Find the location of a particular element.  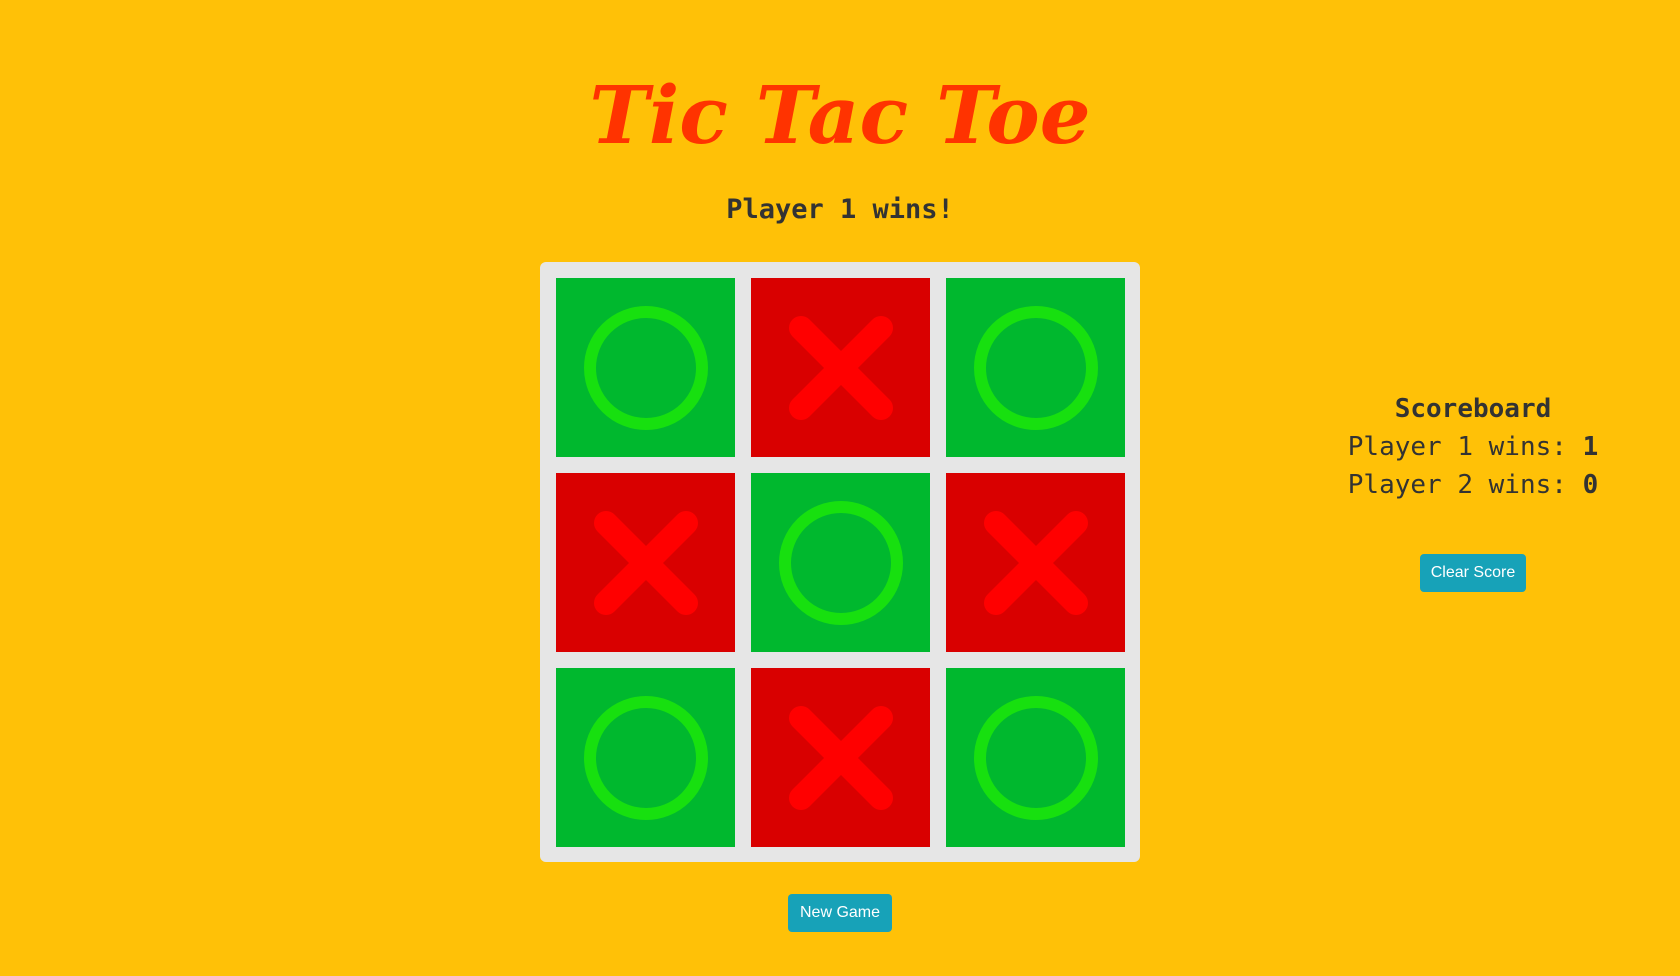

page-title: Tic Tac Toe is located at coordinates (840, 115).